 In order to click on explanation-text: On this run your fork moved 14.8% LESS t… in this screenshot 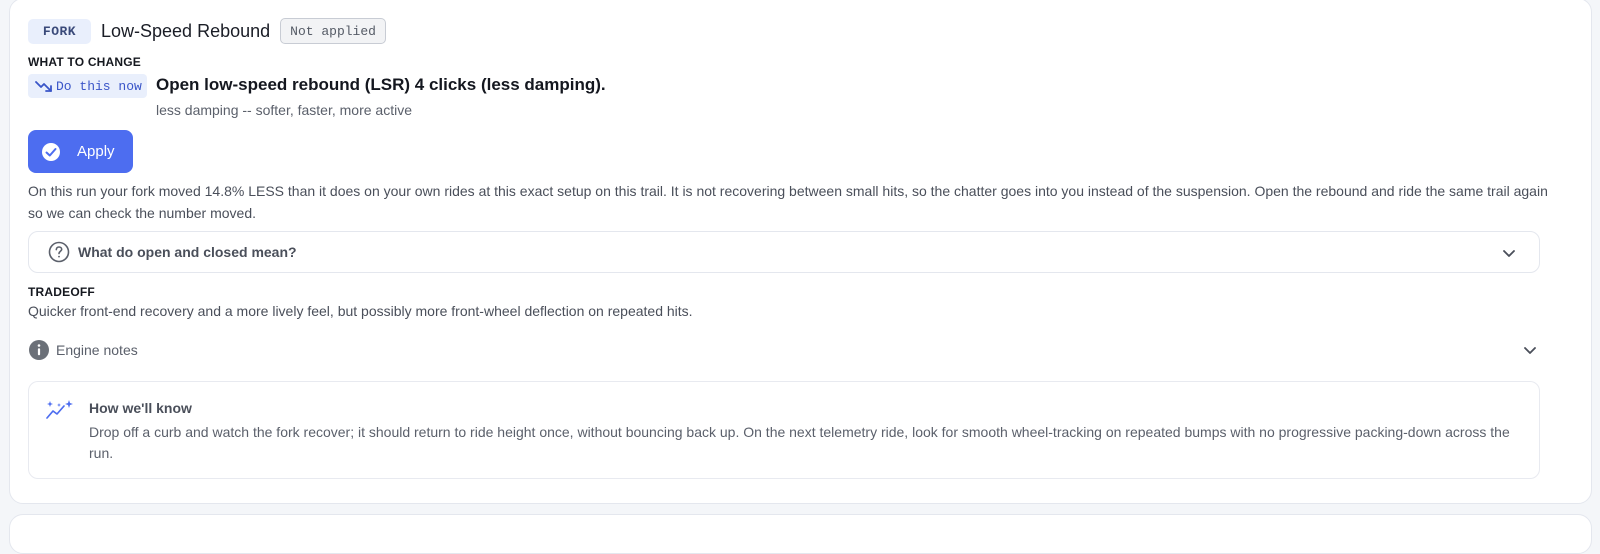, I will do `click(788, 202)`.